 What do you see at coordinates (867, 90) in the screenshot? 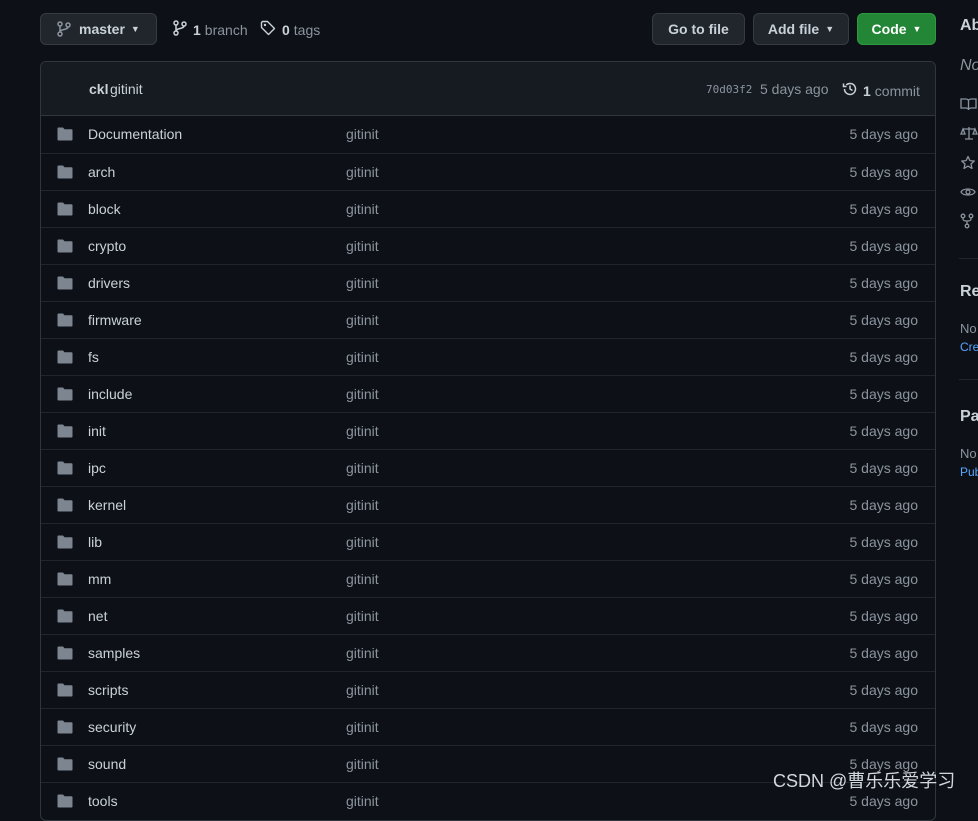
I see `commit-count: 1` at bounding box center [867, 90].